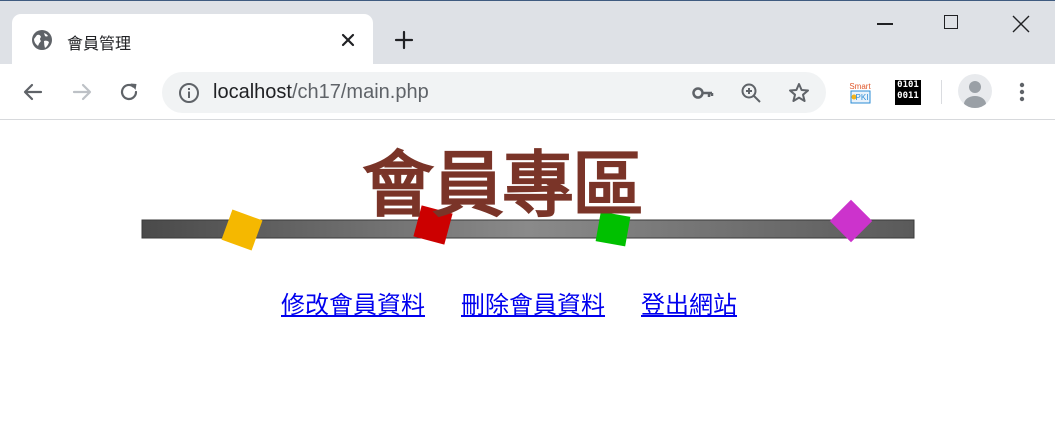 The image size is (1055, 435). I want to click on key-icon, so click(703, 93).